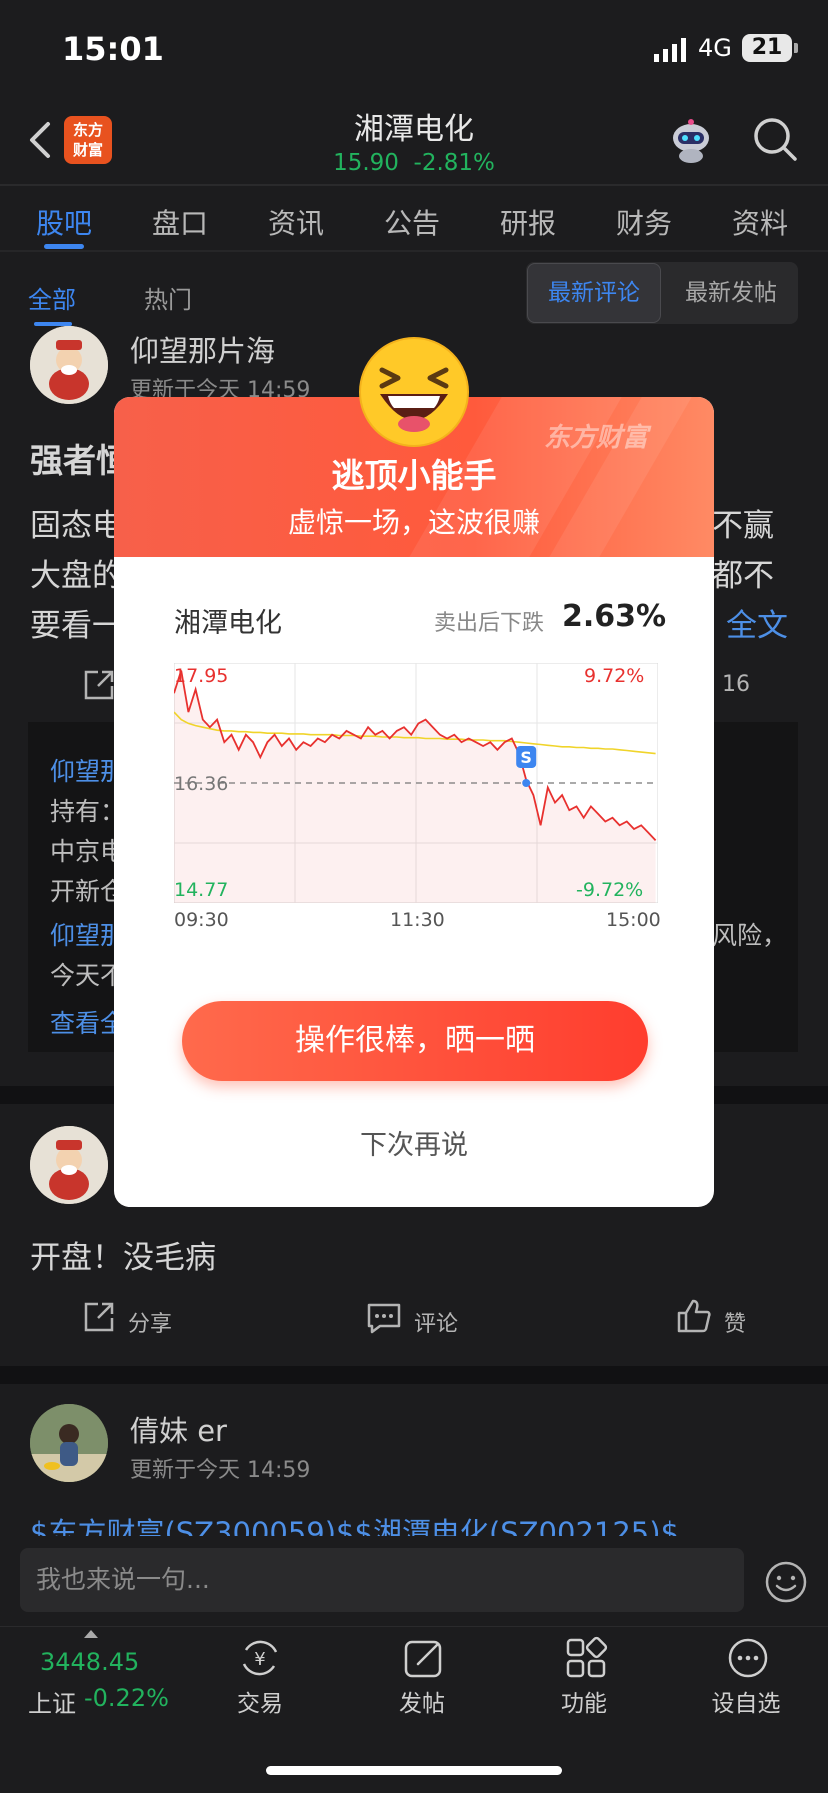 The height and width of the screenshot is (1793, 828). I want to click on y-tick-label: 14.77, so click(201, 890).